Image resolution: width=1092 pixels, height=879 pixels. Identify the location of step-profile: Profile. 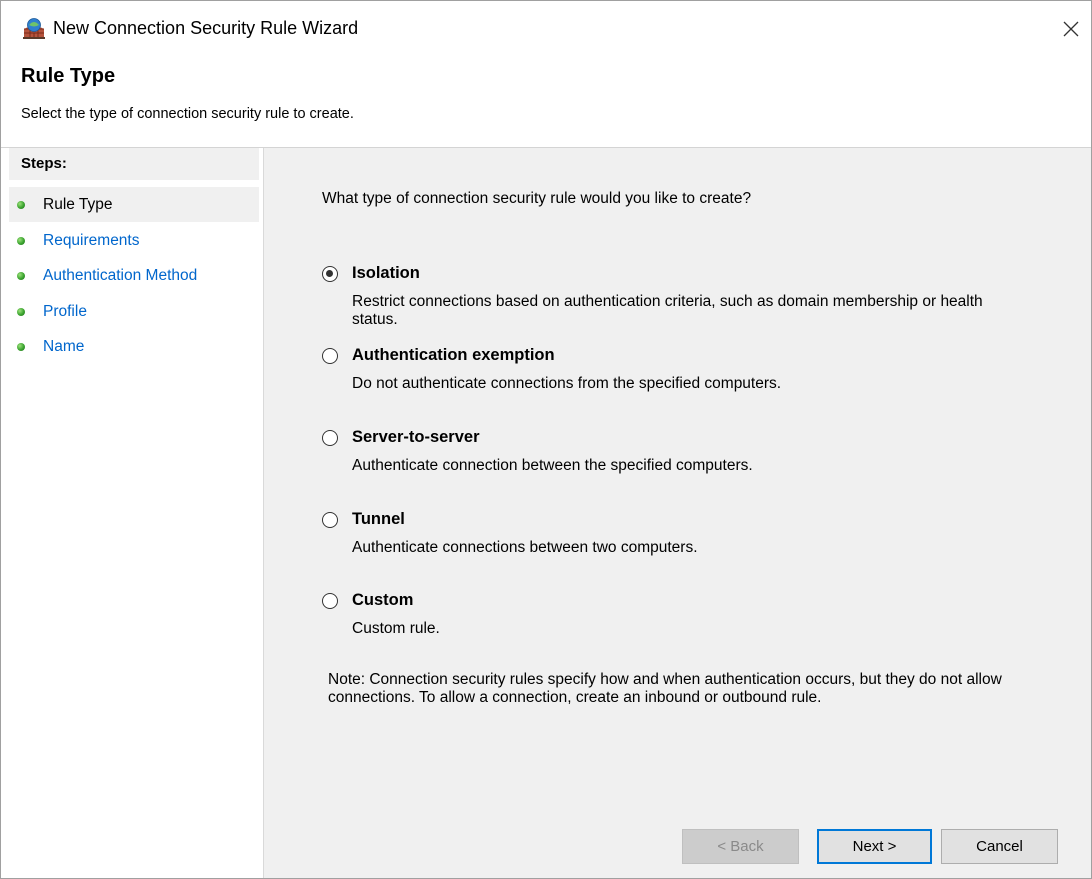
(134, 311).